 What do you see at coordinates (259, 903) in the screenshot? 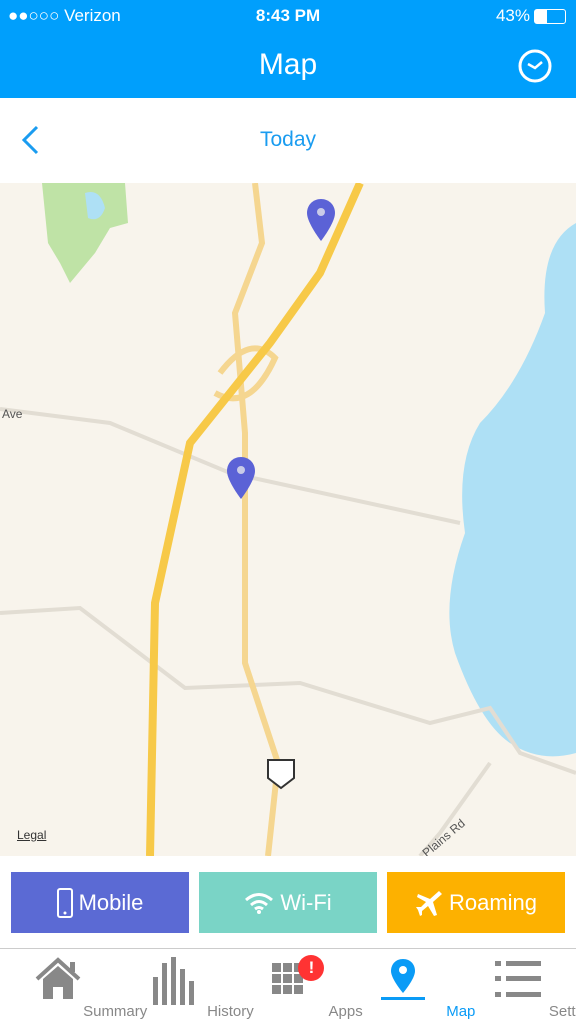
I see `wifi-icon` at bounding box center [259, 903].